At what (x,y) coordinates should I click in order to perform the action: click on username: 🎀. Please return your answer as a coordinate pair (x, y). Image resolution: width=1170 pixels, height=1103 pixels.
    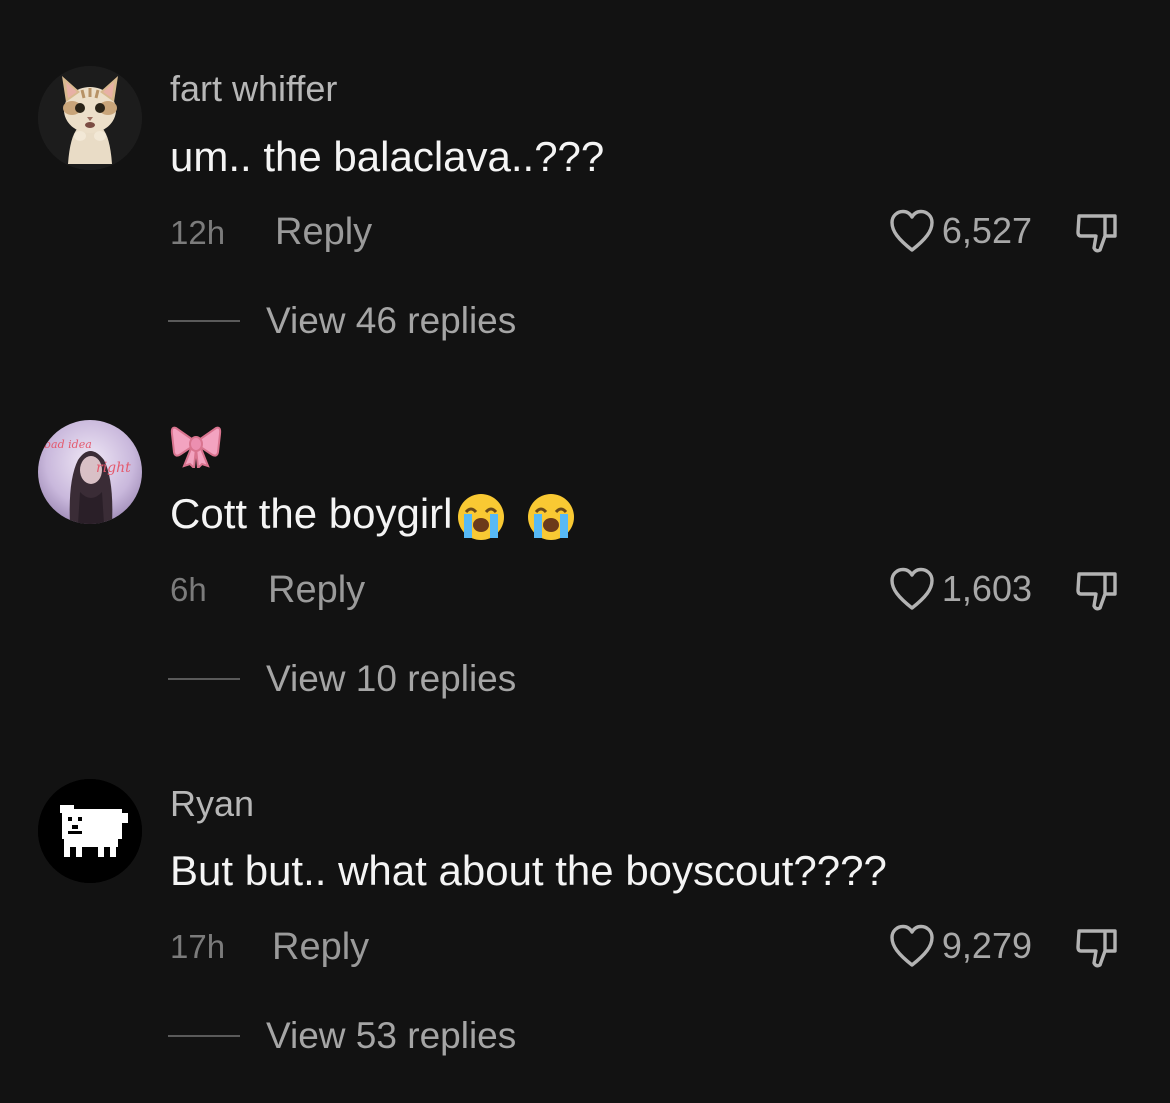
    Looking at the image, I should click on (196, 449).